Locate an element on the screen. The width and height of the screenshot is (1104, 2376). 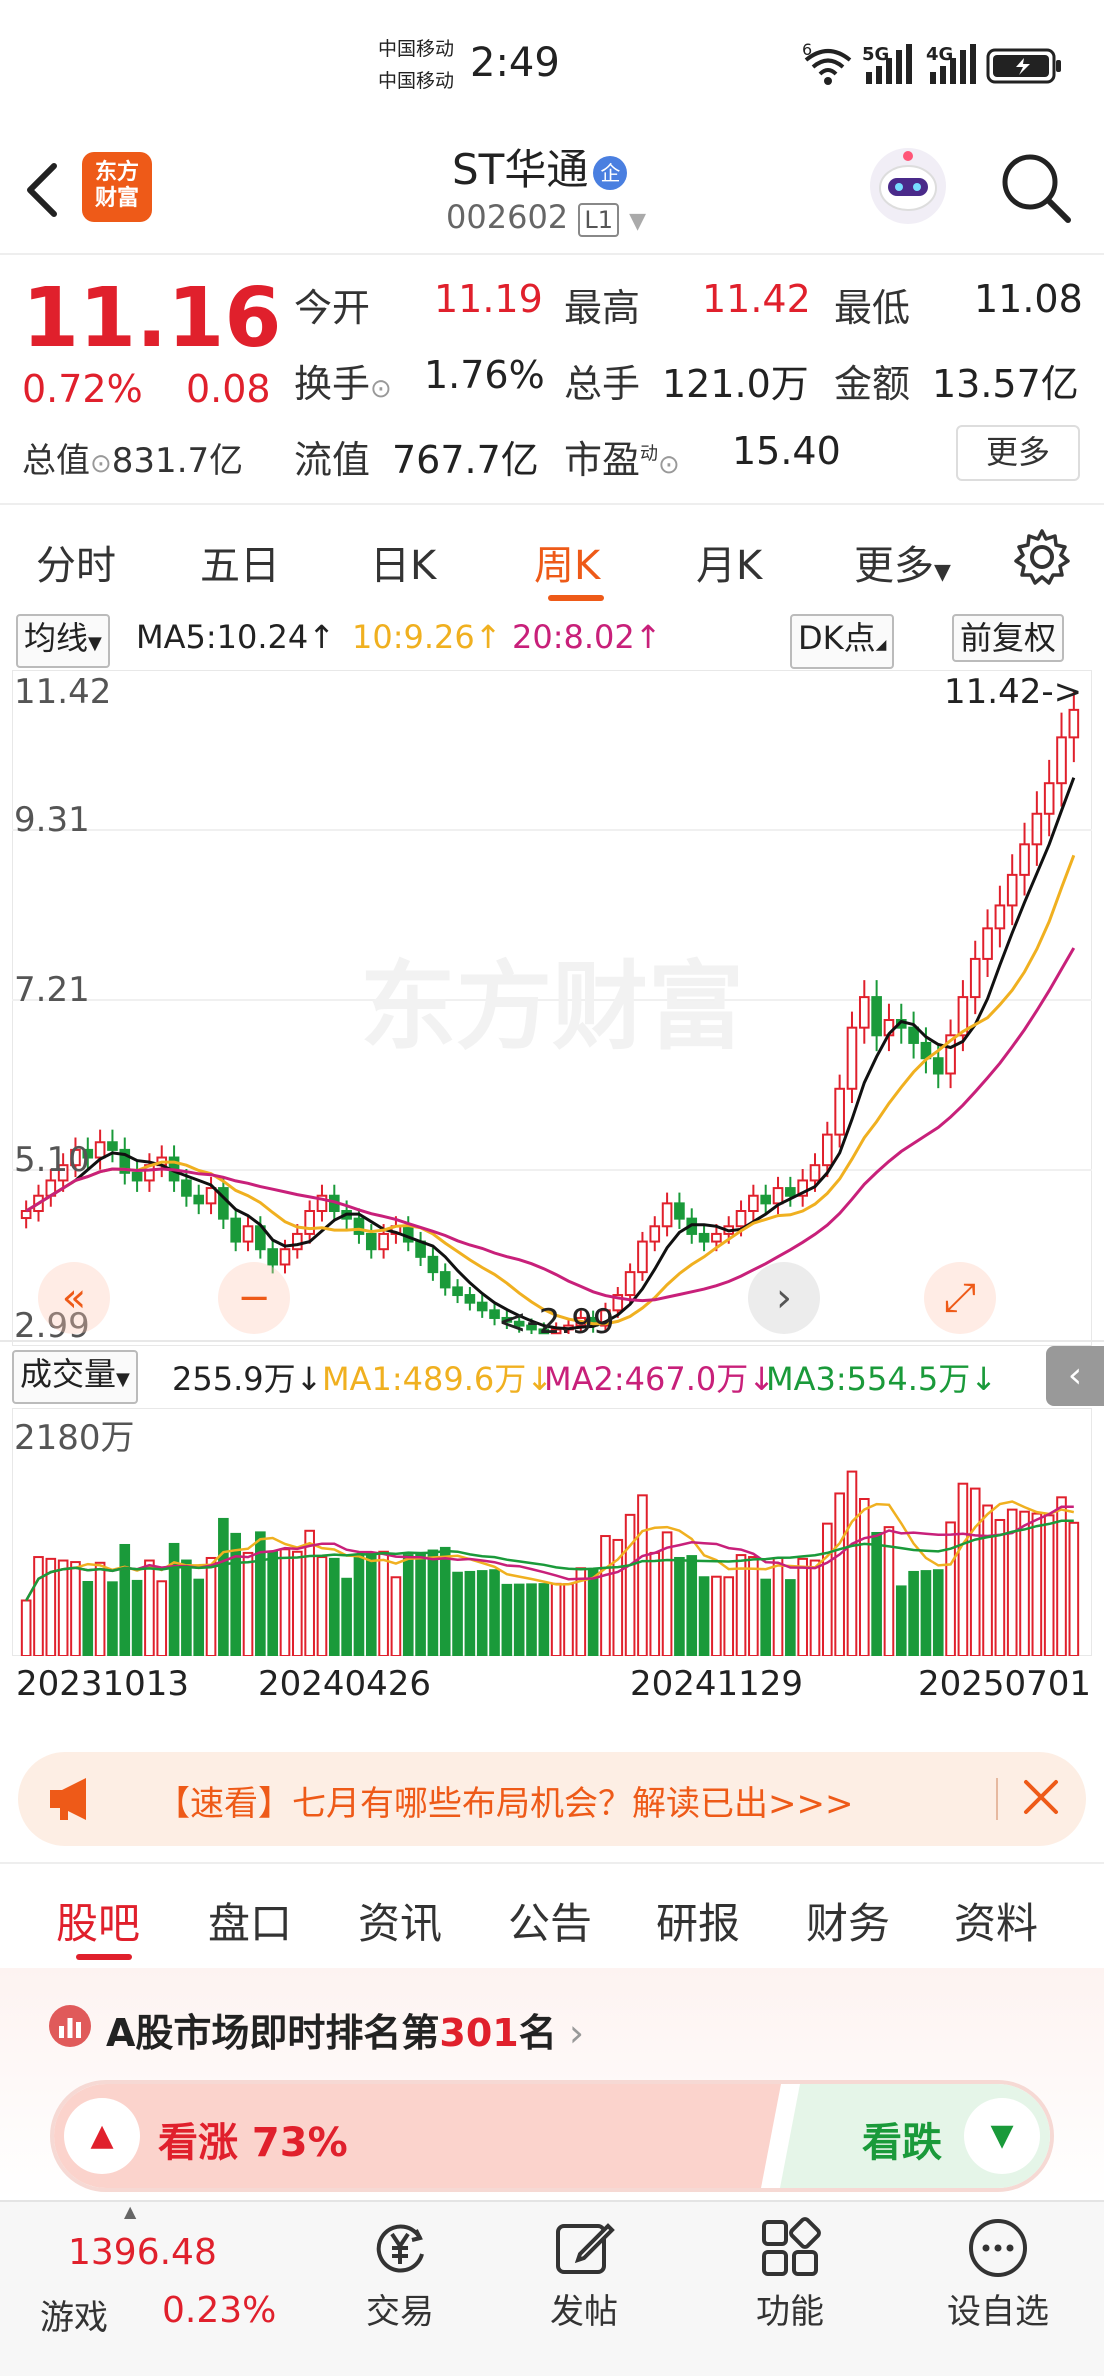
active-tab-indicator is located at coordinates (576, 598).